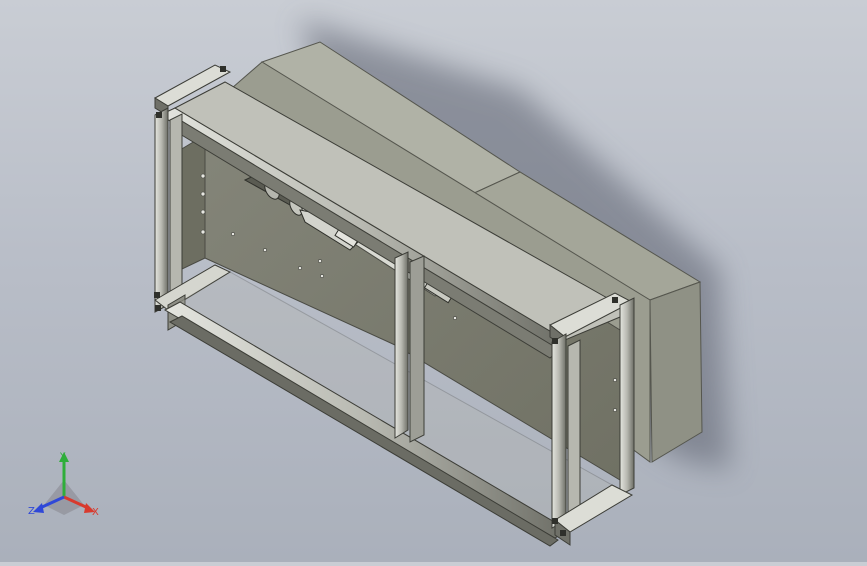 The height and width of the screenshot is (566, 867). What do you see at coordinates (95, 512) in the screenshot?
I see `x-label: X` at bounding box center [95, 512].